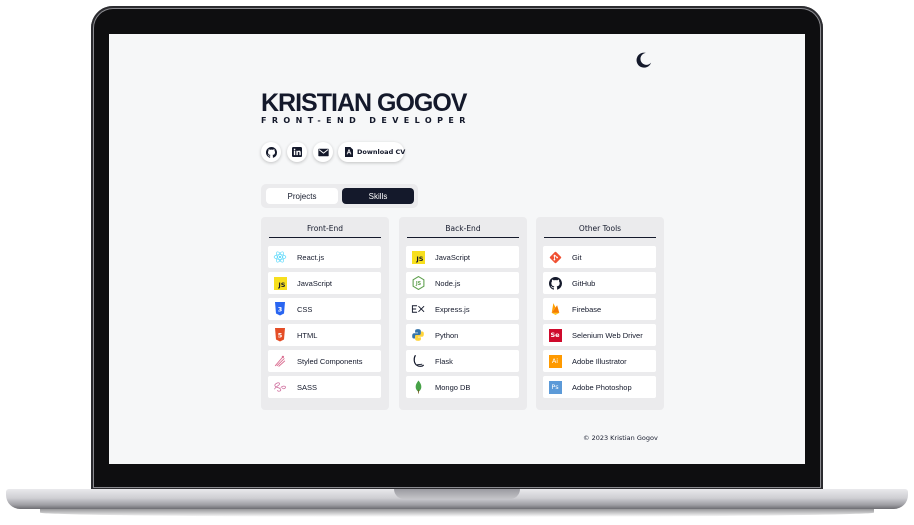 The image size is (914, 525). Describe the element at coordinates (555, 361) in the screenshot. I see `illustrator-icon: Ai` at that location.